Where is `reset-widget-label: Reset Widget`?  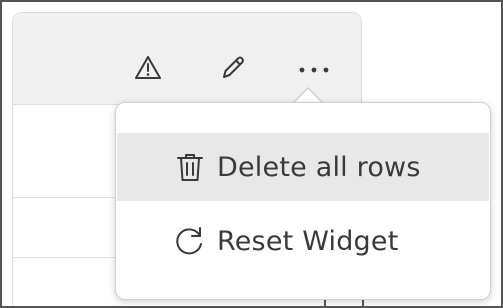
reset-widget-label: Reset Widget is located at coordinates (308, 241).